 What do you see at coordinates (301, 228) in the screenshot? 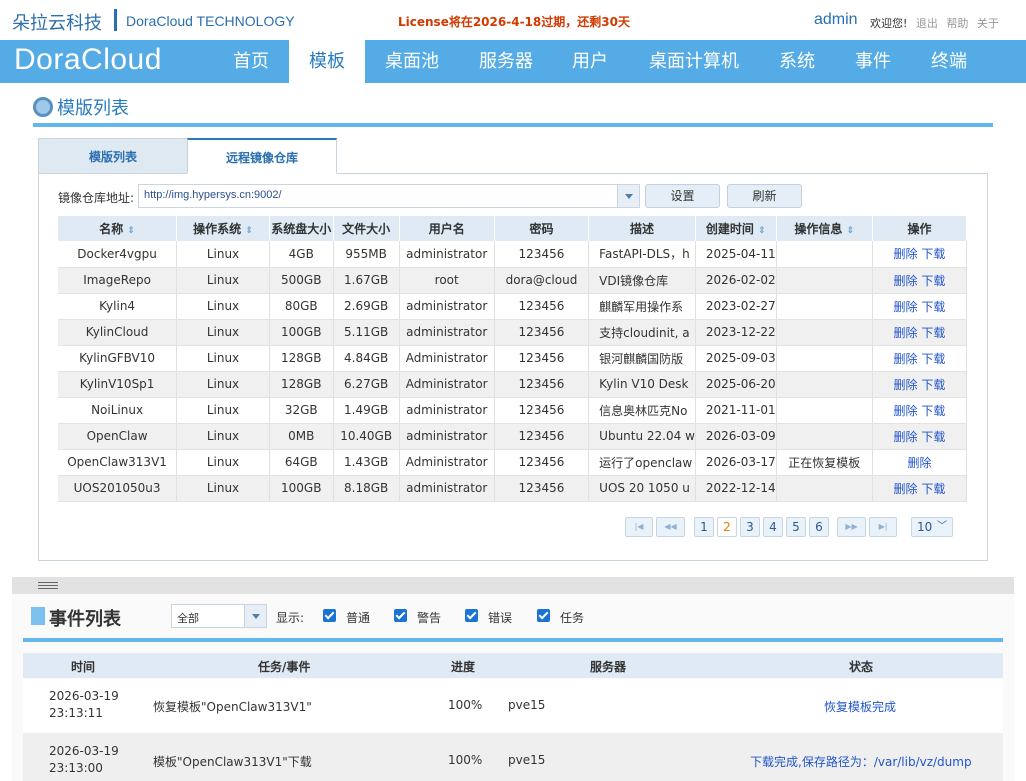
I see `col-disk: 系统盘大小` at bounding box center [301, 228].